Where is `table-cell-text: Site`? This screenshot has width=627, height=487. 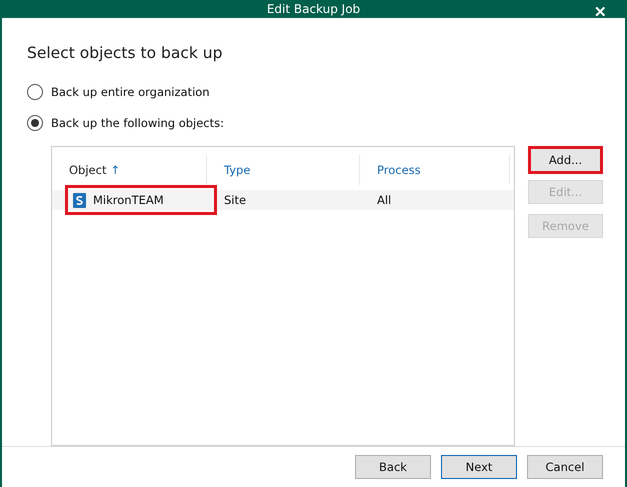 table-cell-text: Site is located at coordinates (235, 200).